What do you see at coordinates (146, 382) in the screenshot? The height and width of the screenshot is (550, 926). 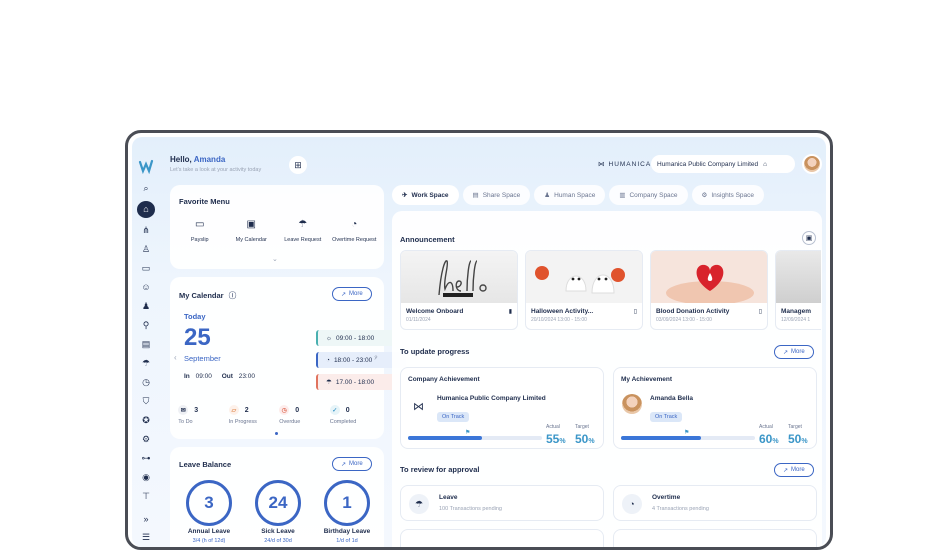 I see `clock-icon: ◷` at bounding box center [146, 382].